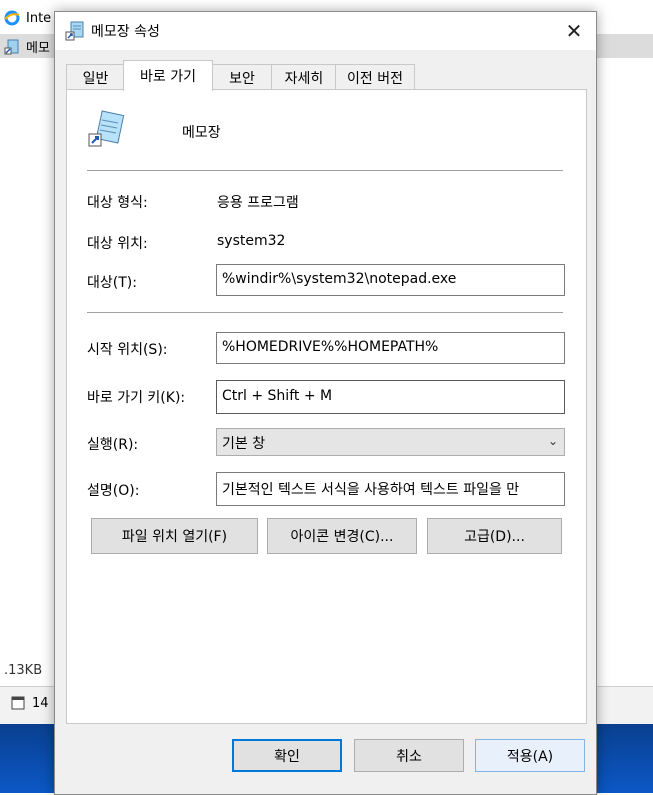 Image resolution: width=653 pixels, height=795 pixels. I want to click on notepad-icon, so click(11, 46).